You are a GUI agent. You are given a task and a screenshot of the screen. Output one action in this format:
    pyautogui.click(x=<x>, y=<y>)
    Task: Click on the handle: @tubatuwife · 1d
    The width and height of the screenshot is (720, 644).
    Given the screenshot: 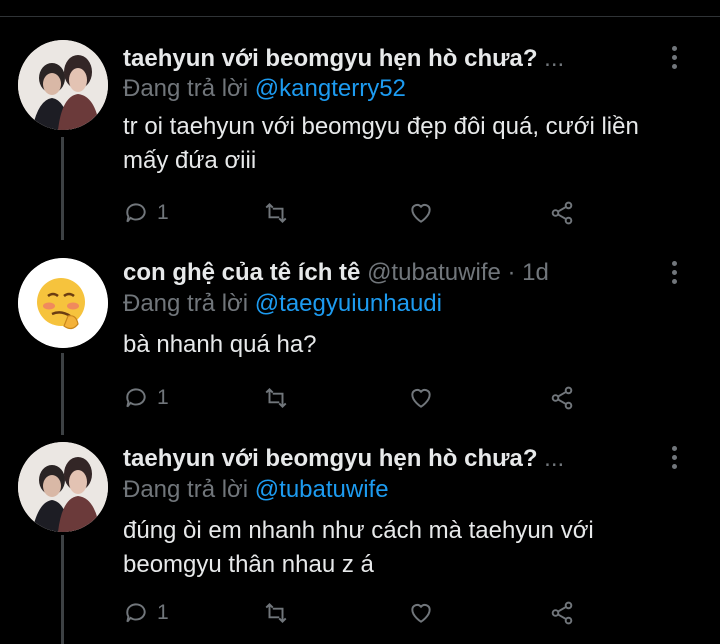 What is the action you would take?
    pyautogui.click(x=458, y=272)
    